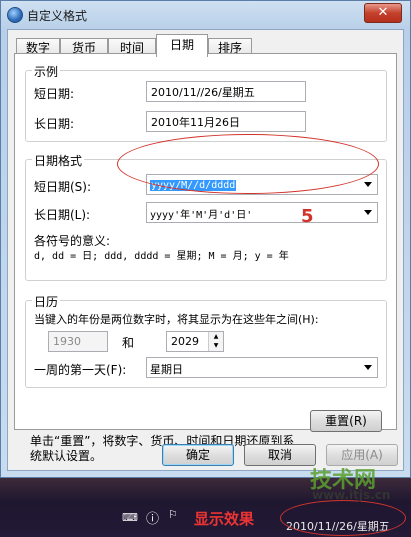 This screenshot has width=411, height=537. I want to click on example-short-label: 短日期:, so click(54, 94).